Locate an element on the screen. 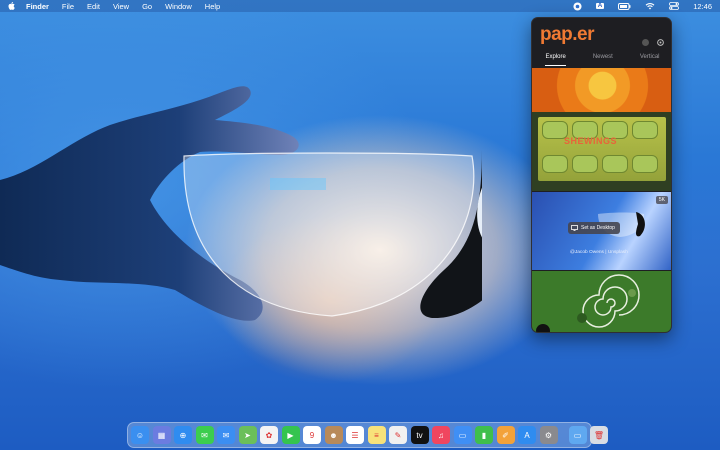  system-settings-app: ⚙ is located at coordinates (548, 435).